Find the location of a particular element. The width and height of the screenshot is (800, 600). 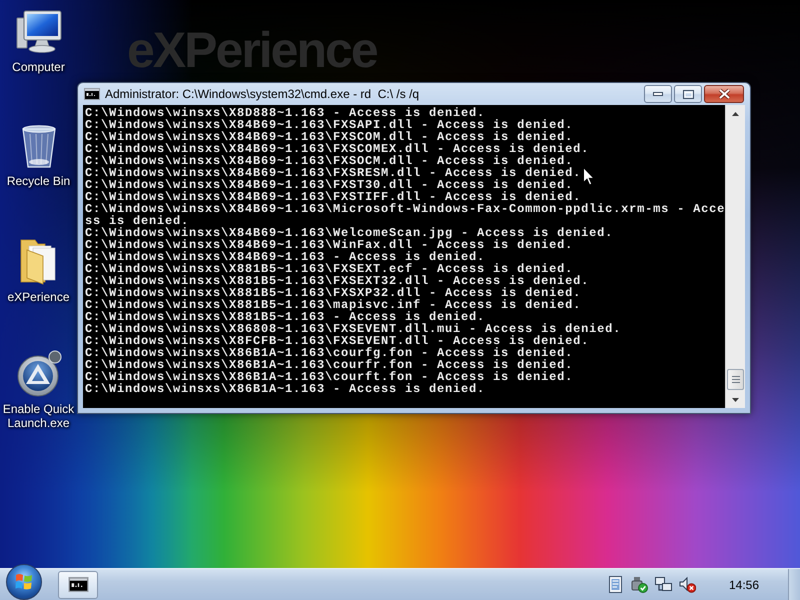

console-line: C:\Windows\winsxs\X84B69~1.163\FXSRESM.dll - Access is denied. is located at coordinates (333, 173).